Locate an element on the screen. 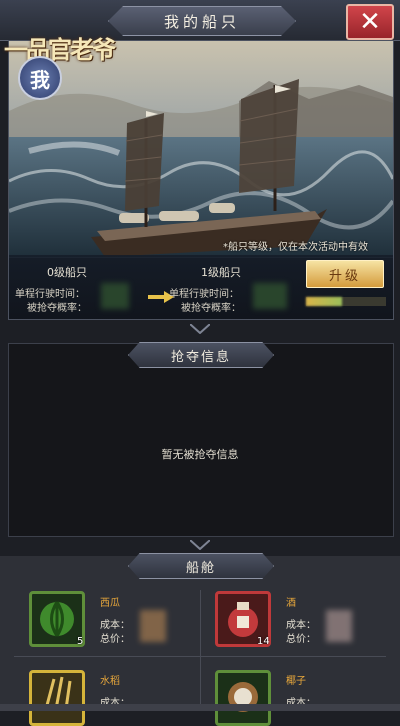 The image size is (400, 726). blurred-value-current is located at coordinates (115, 296).